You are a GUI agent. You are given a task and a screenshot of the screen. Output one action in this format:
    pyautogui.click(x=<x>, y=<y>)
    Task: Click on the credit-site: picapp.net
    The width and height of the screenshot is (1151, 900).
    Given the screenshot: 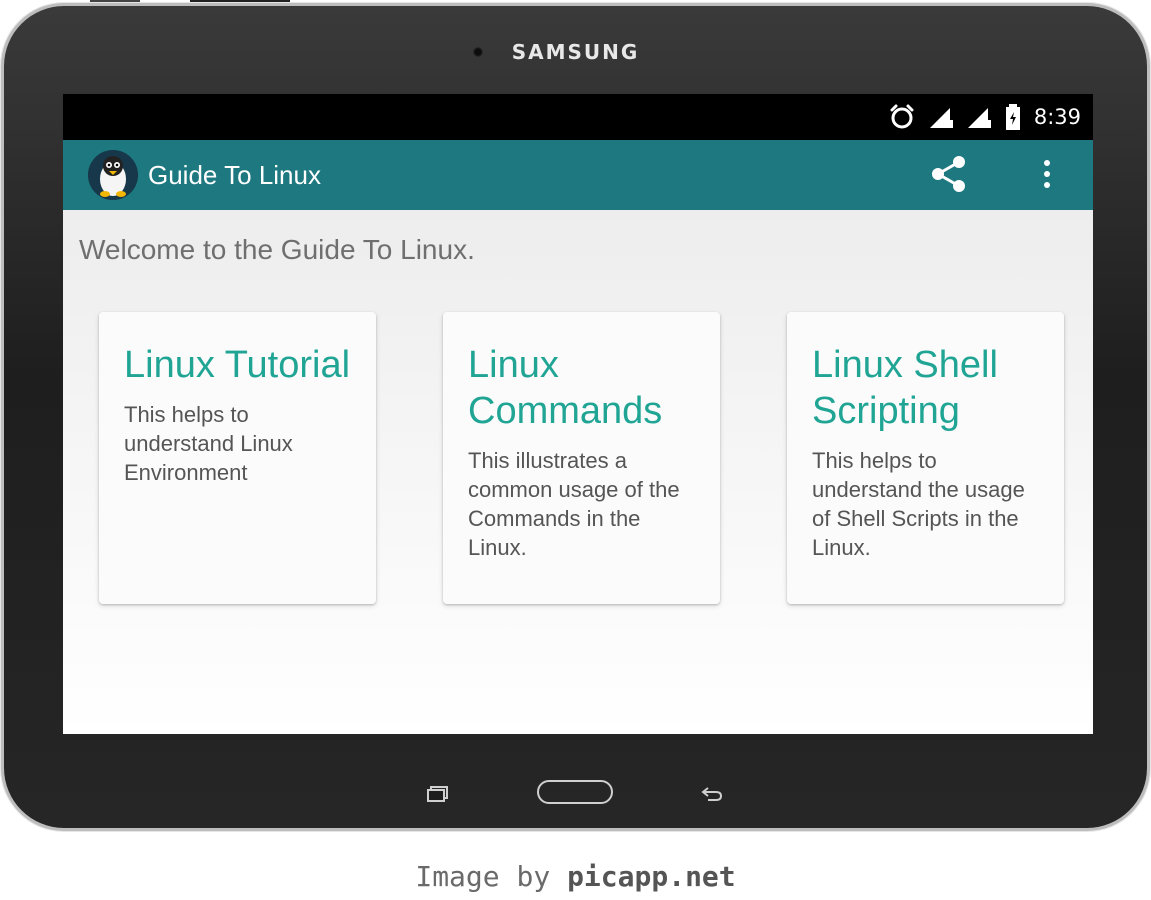 What is the action you would take?
    pyautogui.click(x=651, y=876)
    